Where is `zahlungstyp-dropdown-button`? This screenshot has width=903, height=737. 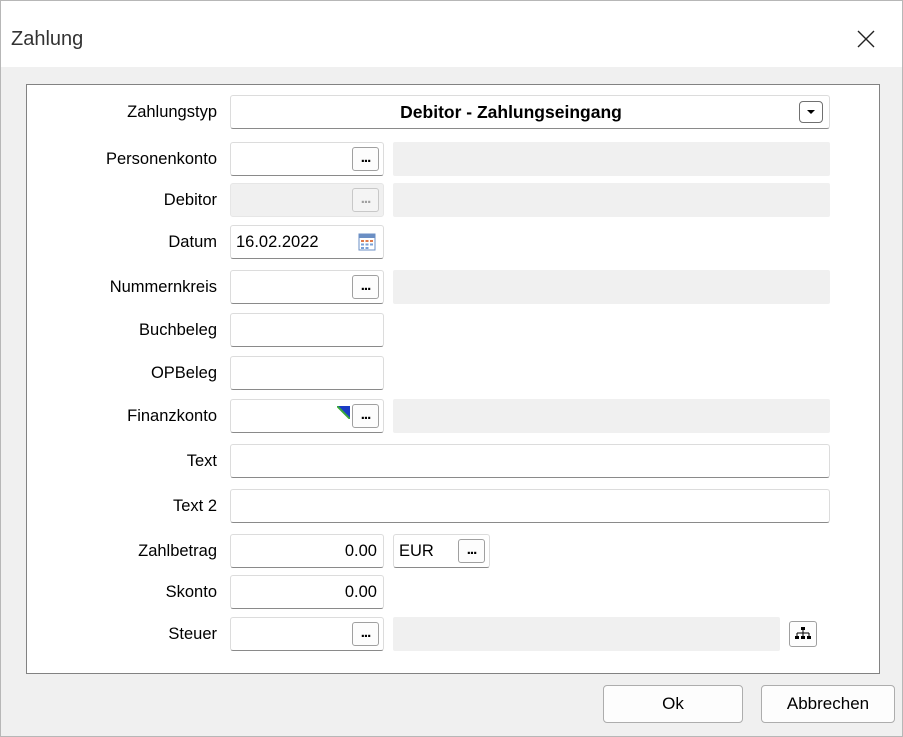
zahlungstyp-dropdown-button is located at coordinates (811, 112).